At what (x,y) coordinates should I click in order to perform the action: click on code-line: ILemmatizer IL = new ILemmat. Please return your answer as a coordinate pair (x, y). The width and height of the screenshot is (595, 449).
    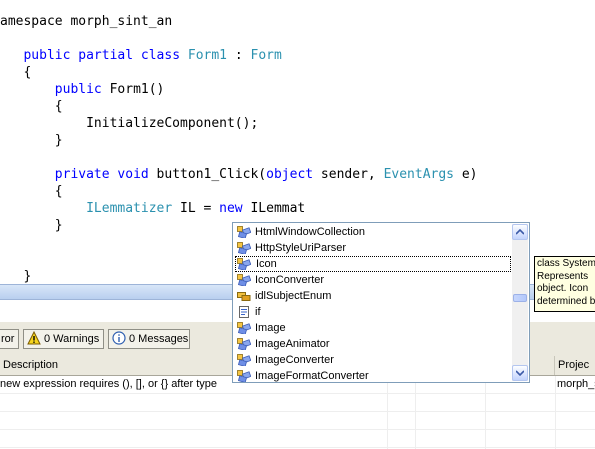
    Looking at the image, I should click on (152, 208).